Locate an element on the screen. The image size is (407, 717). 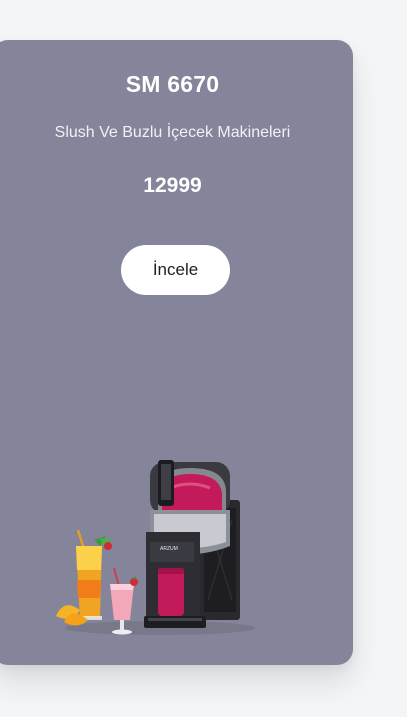
machine-brand-label: ARZUM is located at coordinates (169, 549).